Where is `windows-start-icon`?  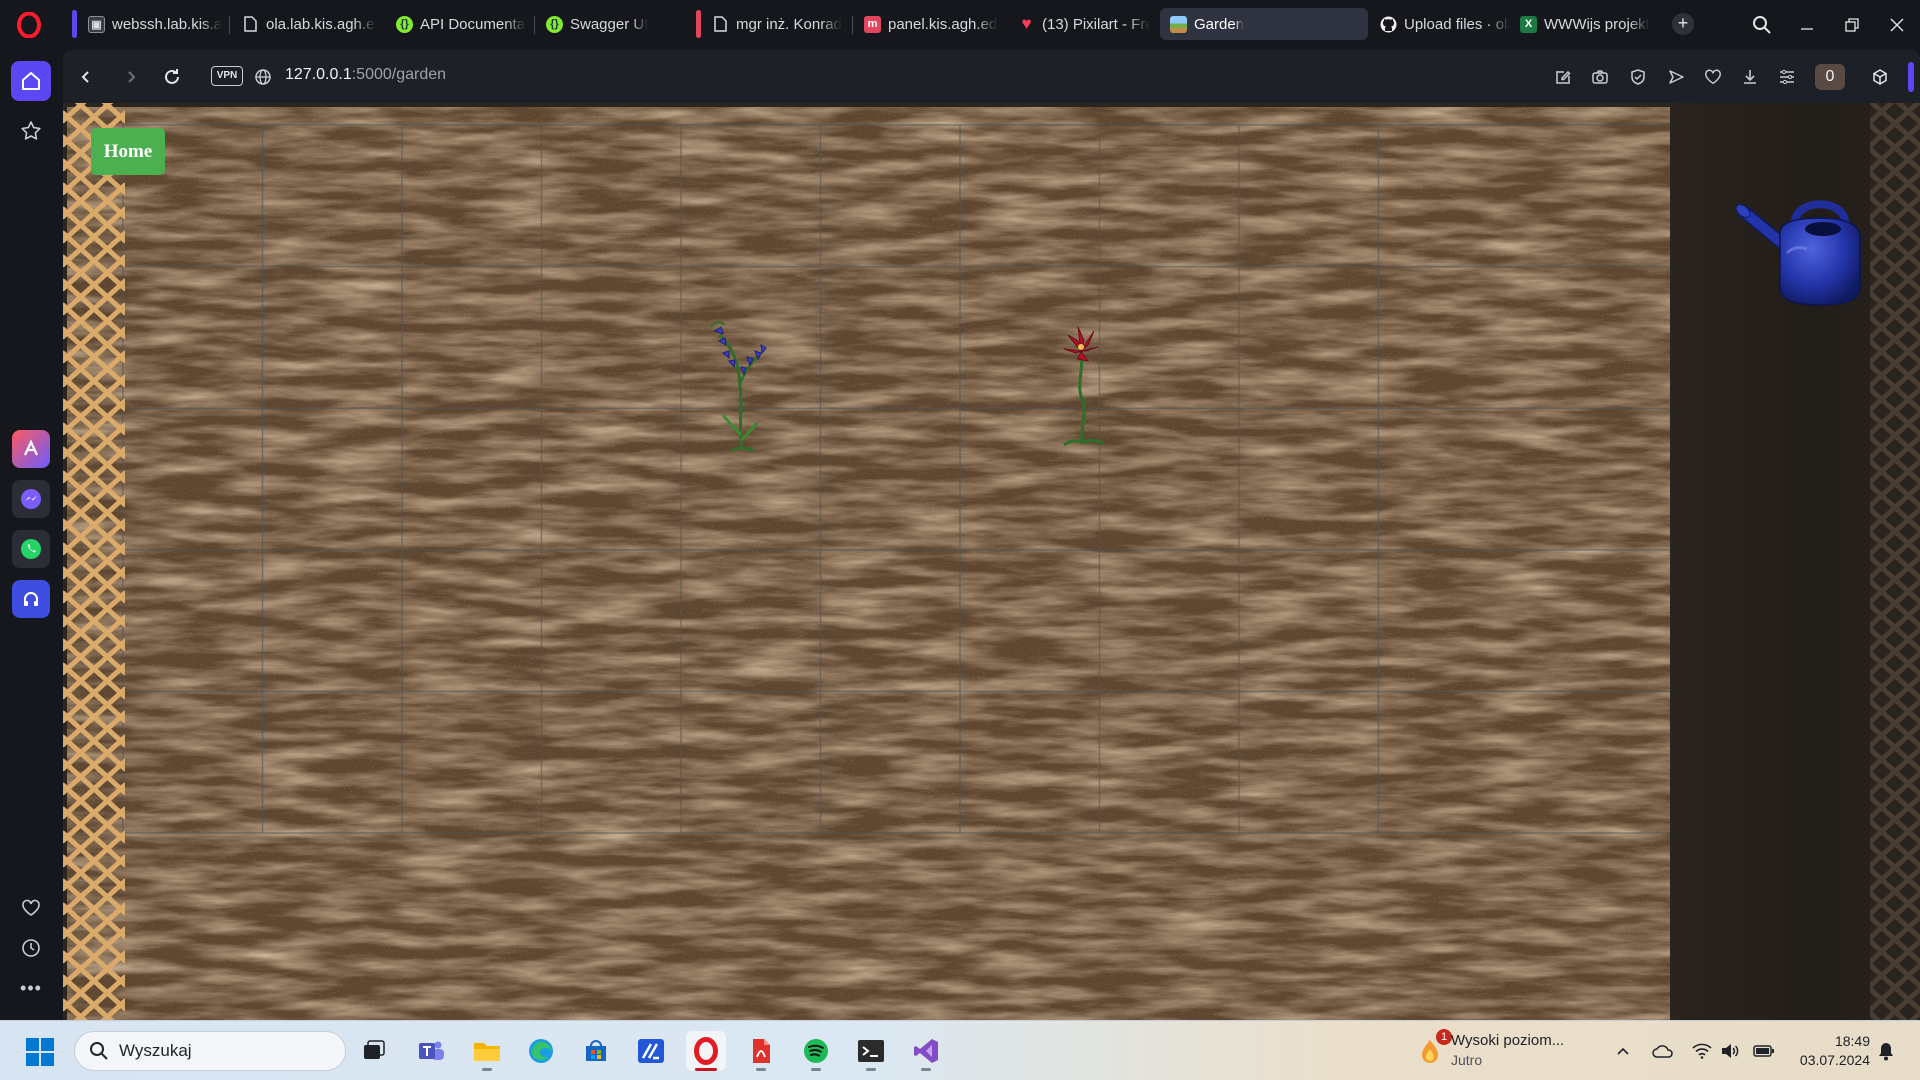
windows-start-icon is located at coordinates (40, 1052).